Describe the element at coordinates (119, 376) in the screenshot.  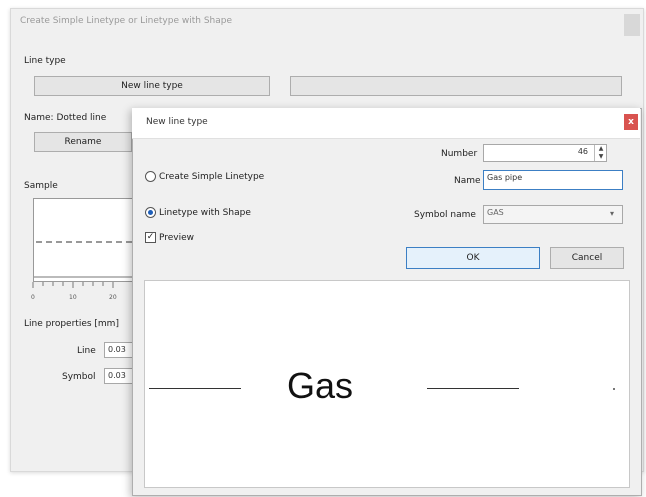
I see `symbol-width-input: 0.03` at that location.